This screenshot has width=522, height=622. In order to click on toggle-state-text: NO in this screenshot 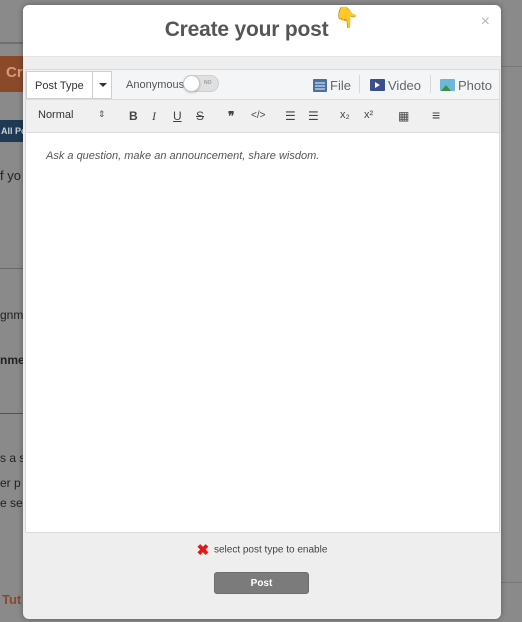, I will do `click(208, 83)`.